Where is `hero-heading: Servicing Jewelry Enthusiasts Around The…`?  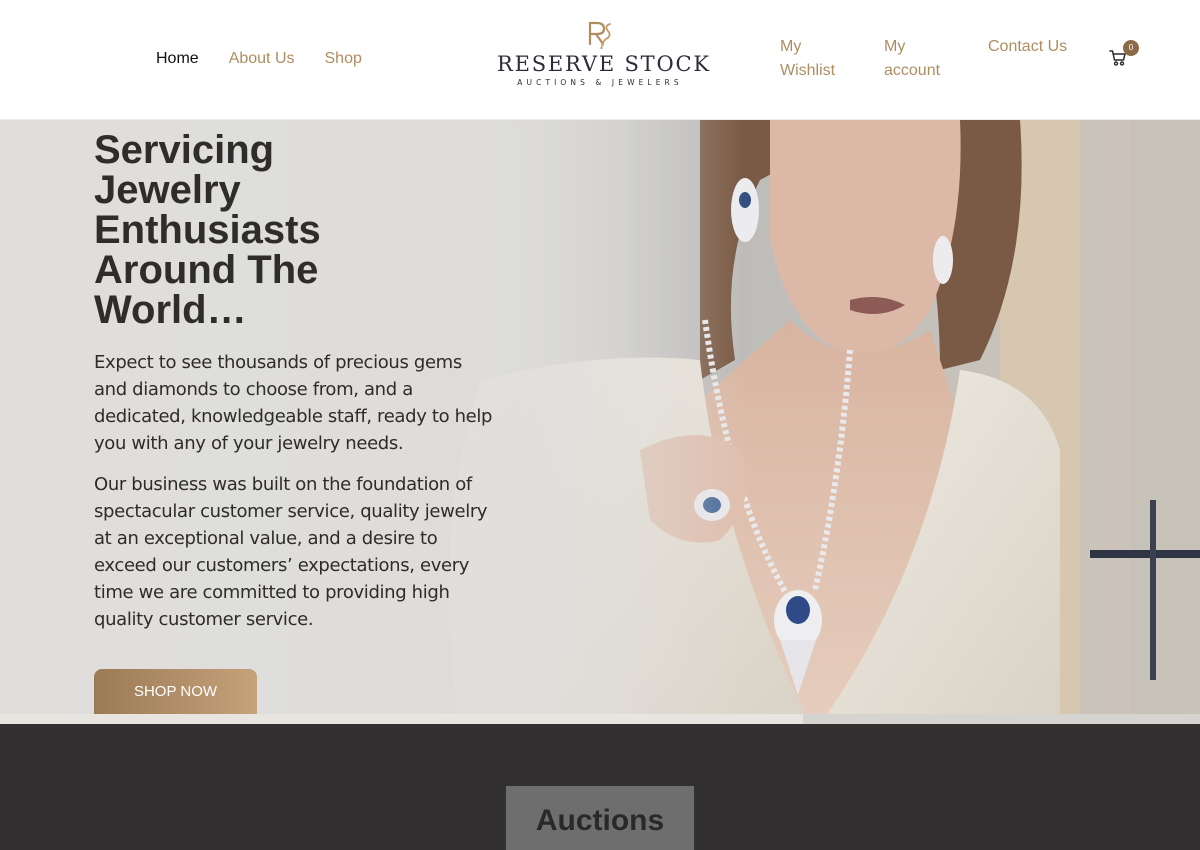
hero-heading: Servicing Jewelry Enthusiasts Around The… is located at coordinates (207, 230).